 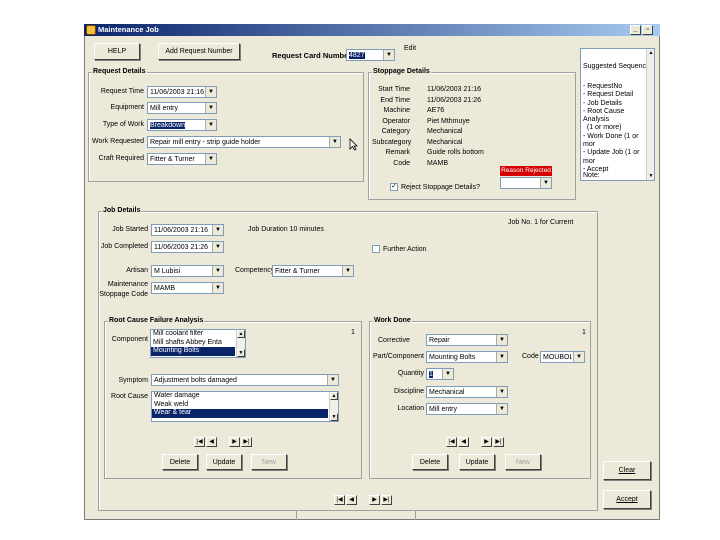 What do you see at coordinates (117, 51) in the screenshot?
I see `help-button: HELP` at bounding box center [117, 51].